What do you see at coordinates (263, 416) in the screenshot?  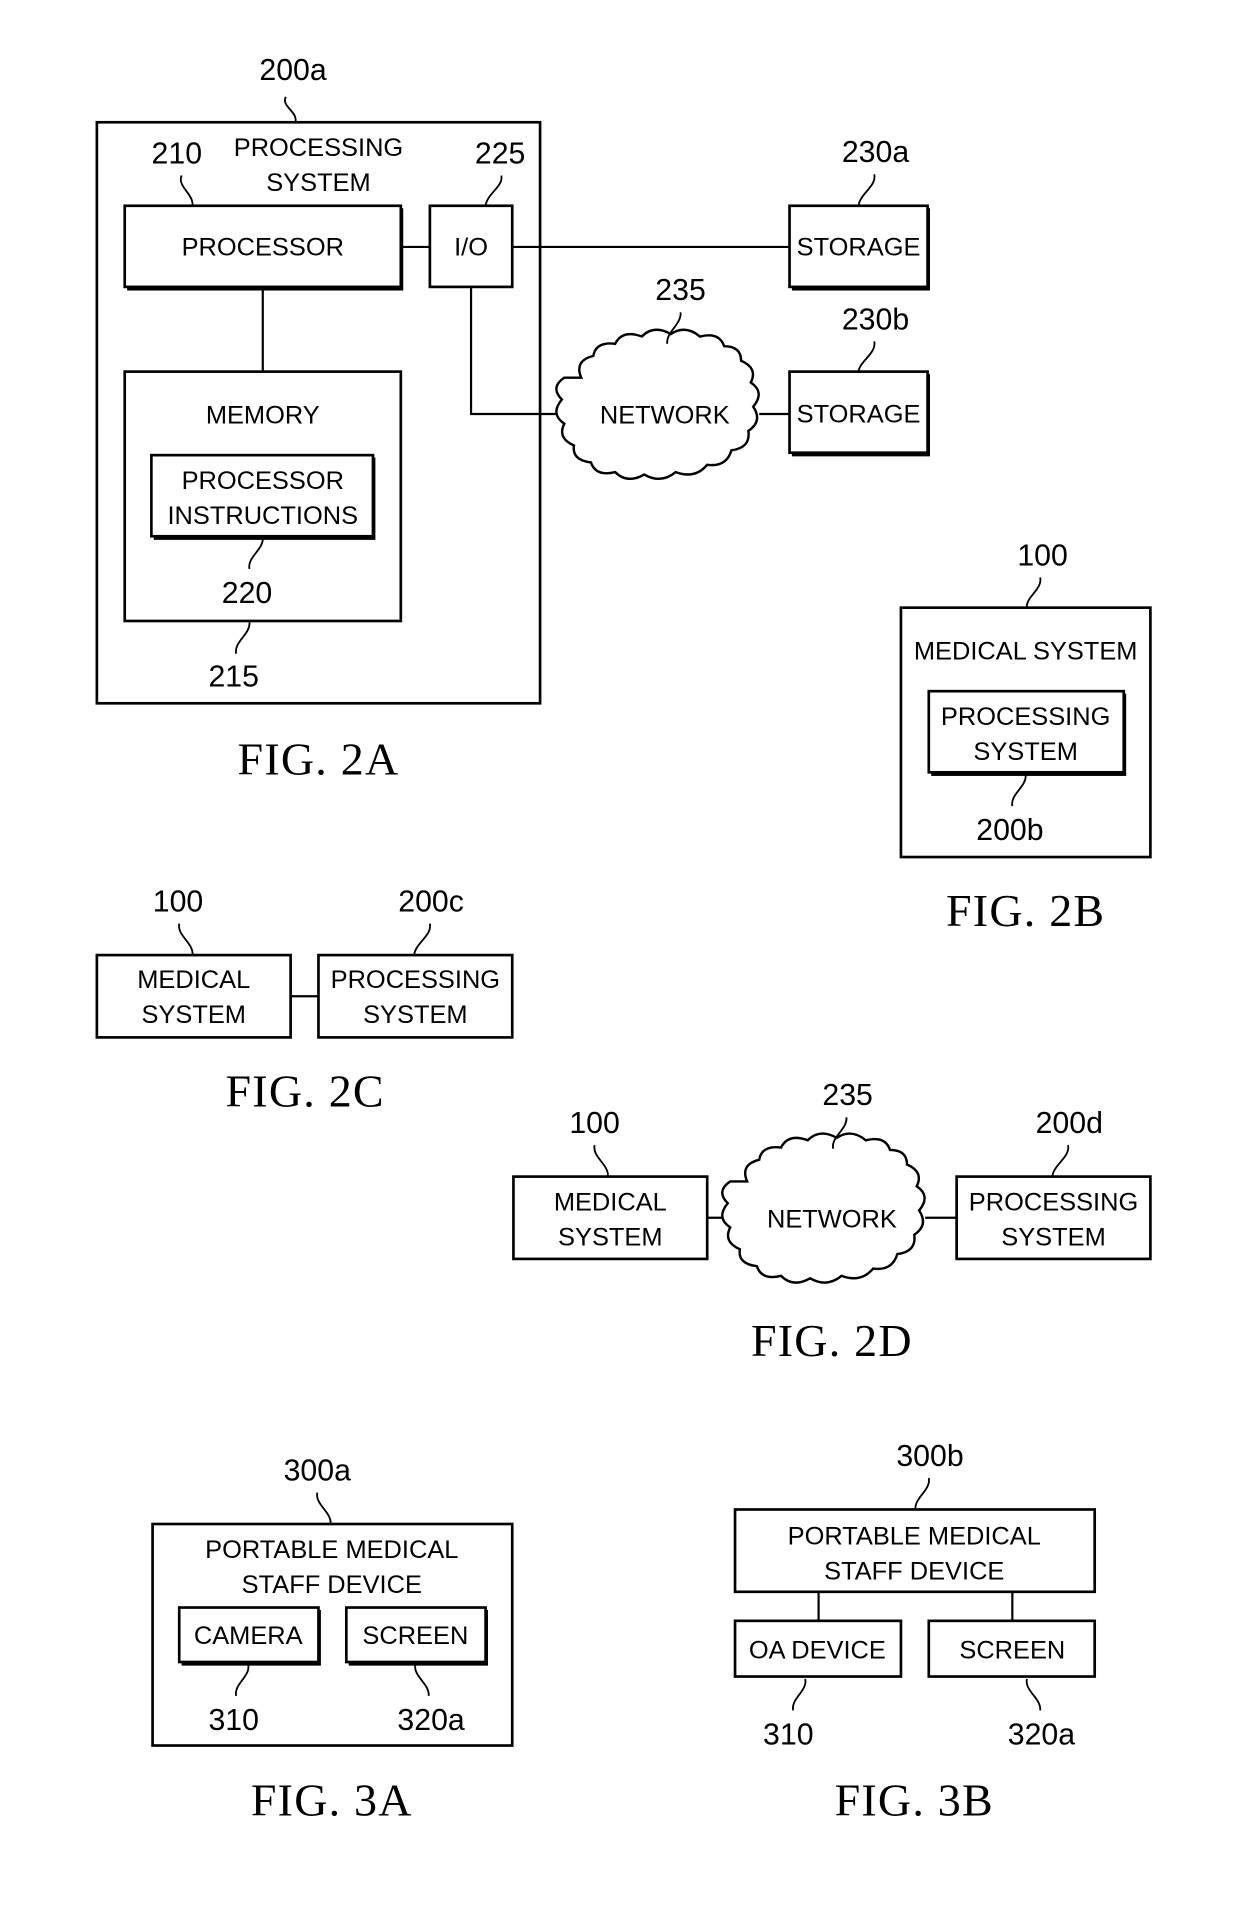 I see `memory-label: MEMORY` at bounding box center [263, 416].